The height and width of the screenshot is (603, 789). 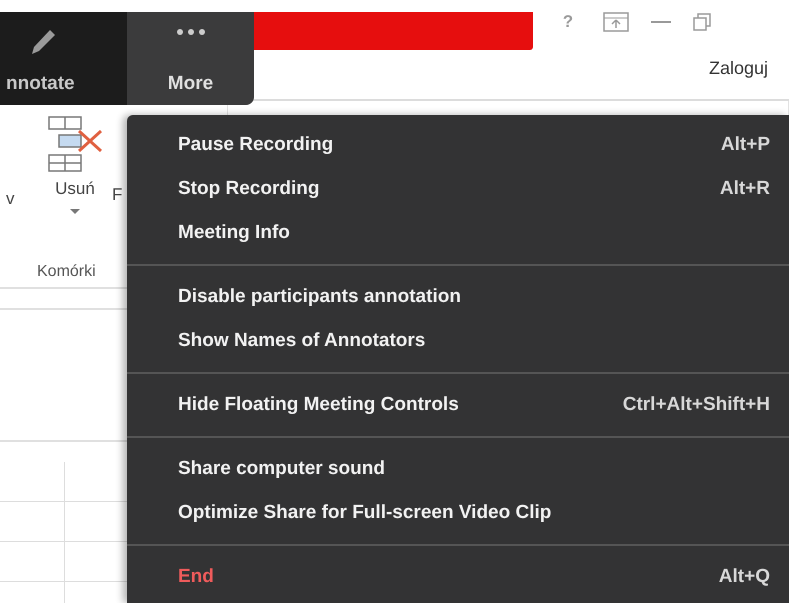 I want to click on pencil-icon, so click(x=43, y=42).